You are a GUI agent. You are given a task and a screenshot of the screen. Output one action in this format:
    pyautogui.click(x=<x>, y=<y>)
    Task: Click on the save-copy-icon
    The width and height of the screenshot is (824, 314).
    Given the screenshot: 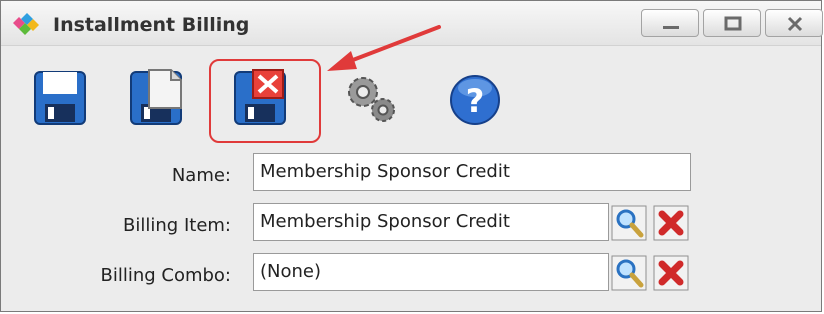 What is the action you would take?
    pyautogui.click(x=157, y=98)
    